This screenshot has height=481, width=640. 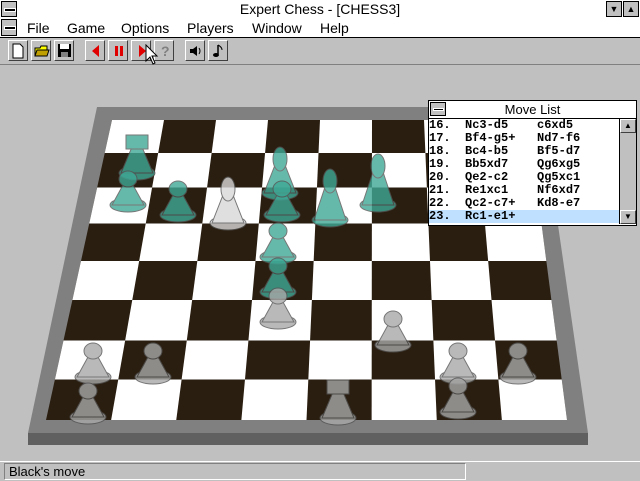 I want to click on menu-window: Window, so click(x=277, y=28).